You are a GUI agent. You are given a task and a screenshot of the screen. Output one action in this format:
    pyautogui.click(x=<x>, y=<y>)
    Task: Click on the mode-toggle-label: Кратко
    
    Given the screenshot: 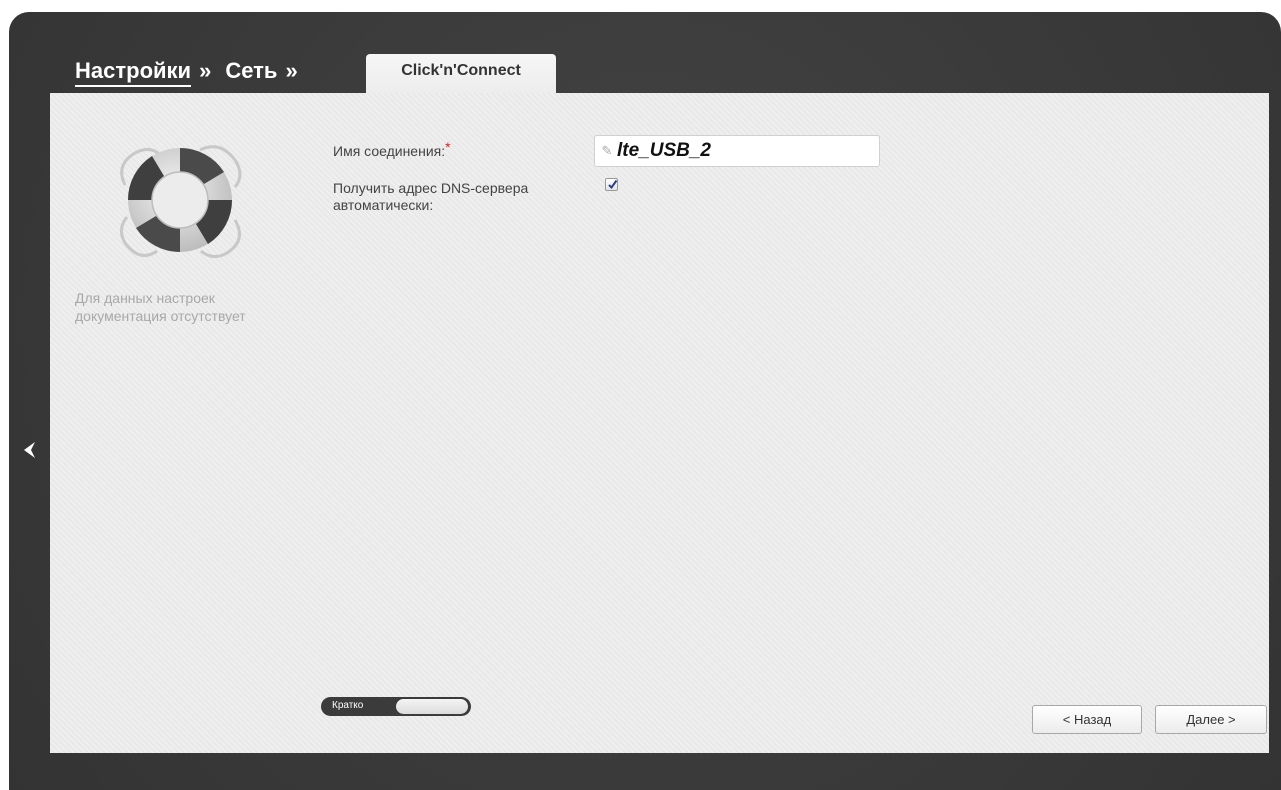 What is the action you would take?
    pyautogui.click(x=348, y=705)
    